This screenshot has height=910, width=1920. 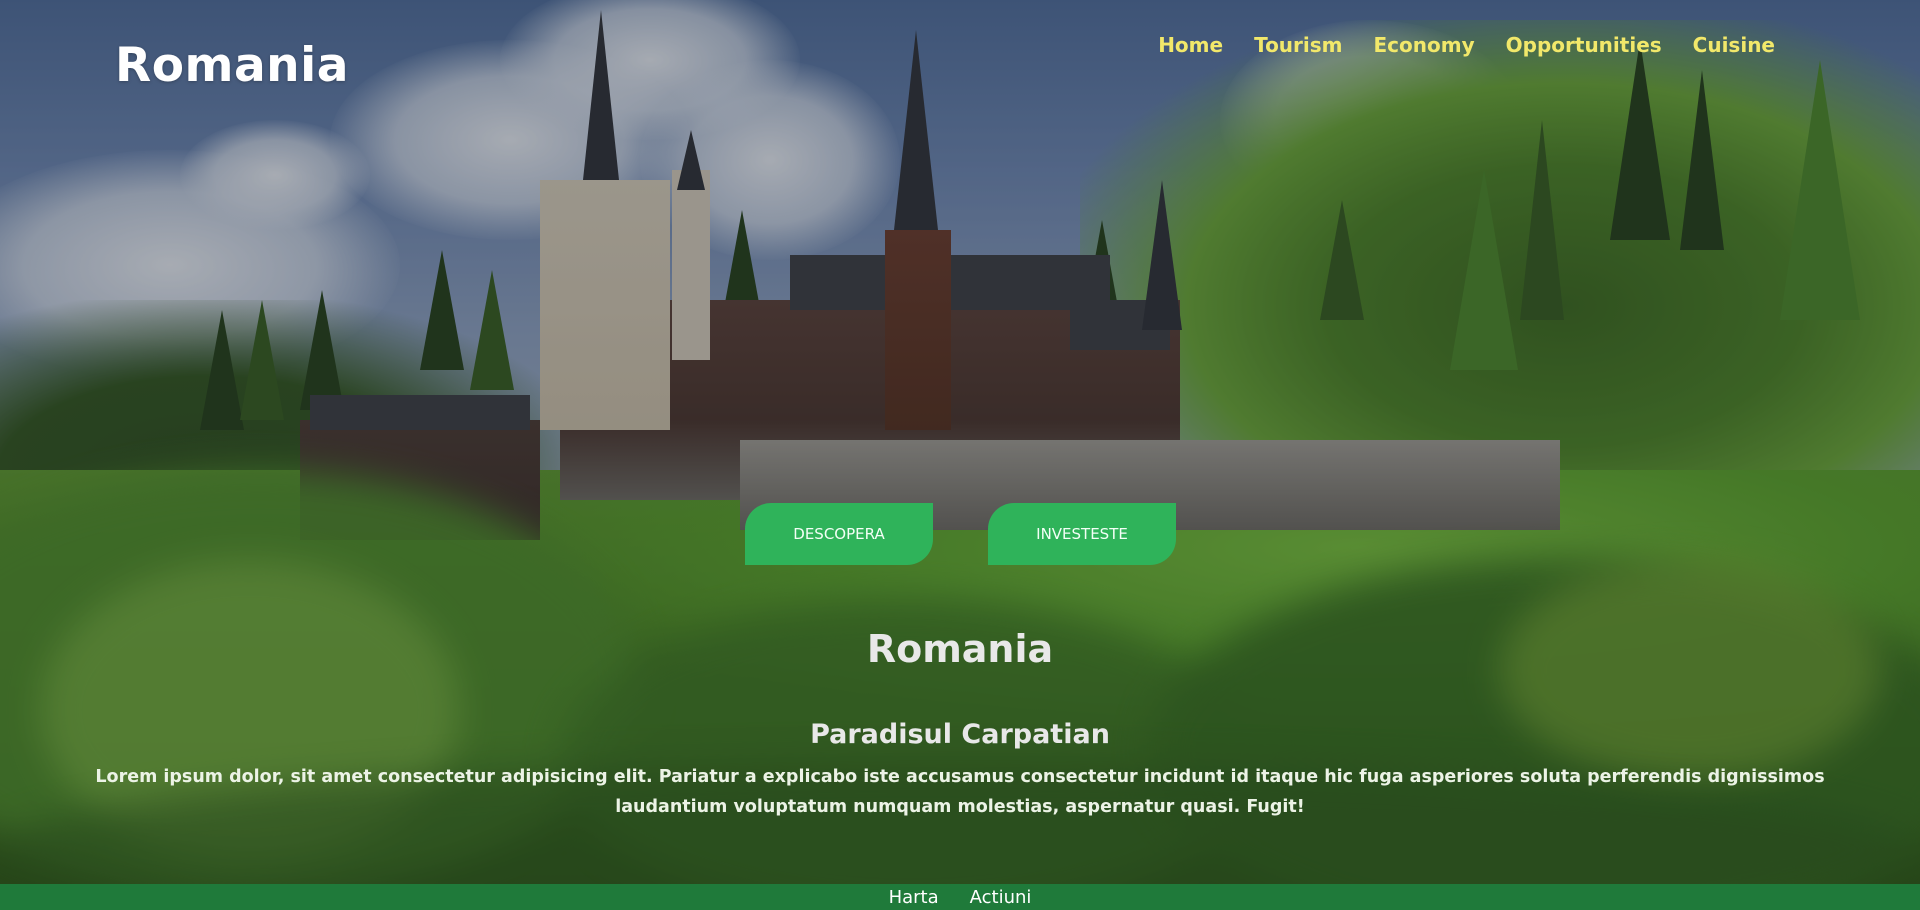 What do you see at coordinates (1298, 45) in the screenshot?
I see `nav-tourism: Tourism` at bounding box center [1298, 45].